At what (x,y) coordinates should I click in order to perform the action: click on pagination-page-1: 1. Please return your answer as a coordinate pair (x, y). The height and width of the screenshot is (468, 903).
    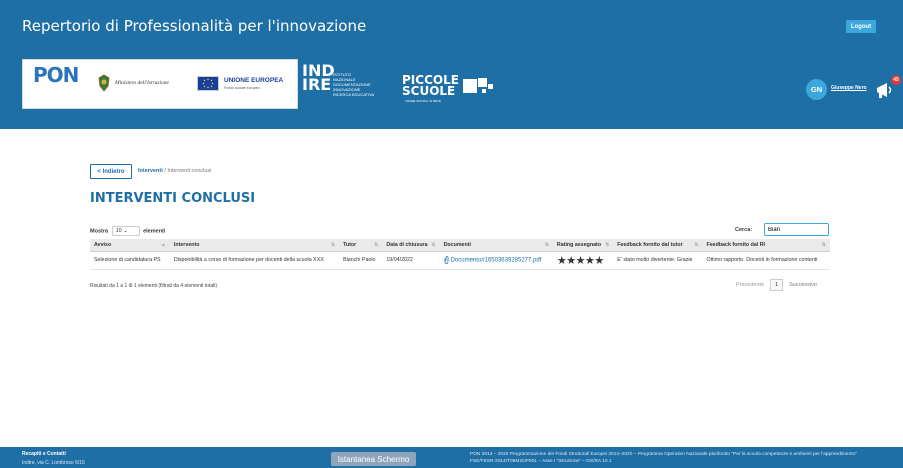
    Looking at the image, I should click on (777, 285).